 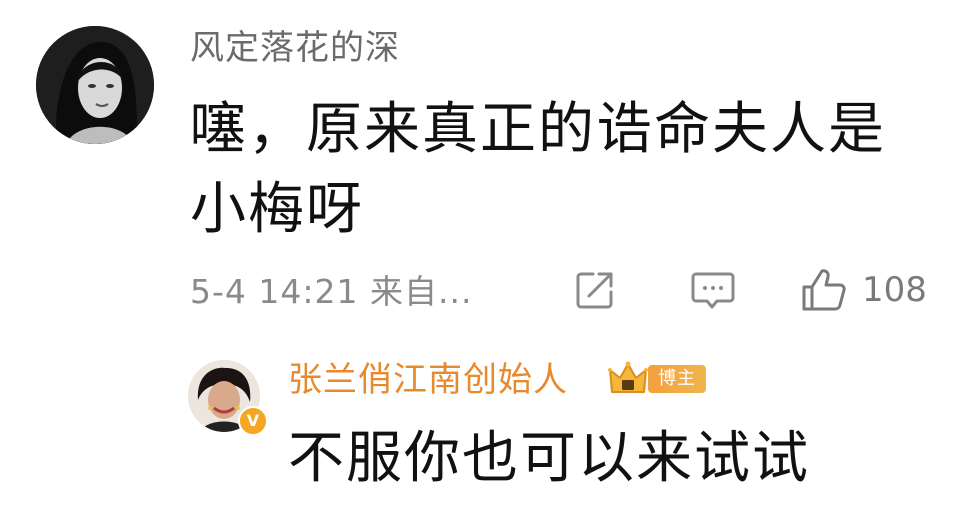 I want to click on comment-meta-row: 5-4 14:21 来自... 108, so click(x=562, y=291).